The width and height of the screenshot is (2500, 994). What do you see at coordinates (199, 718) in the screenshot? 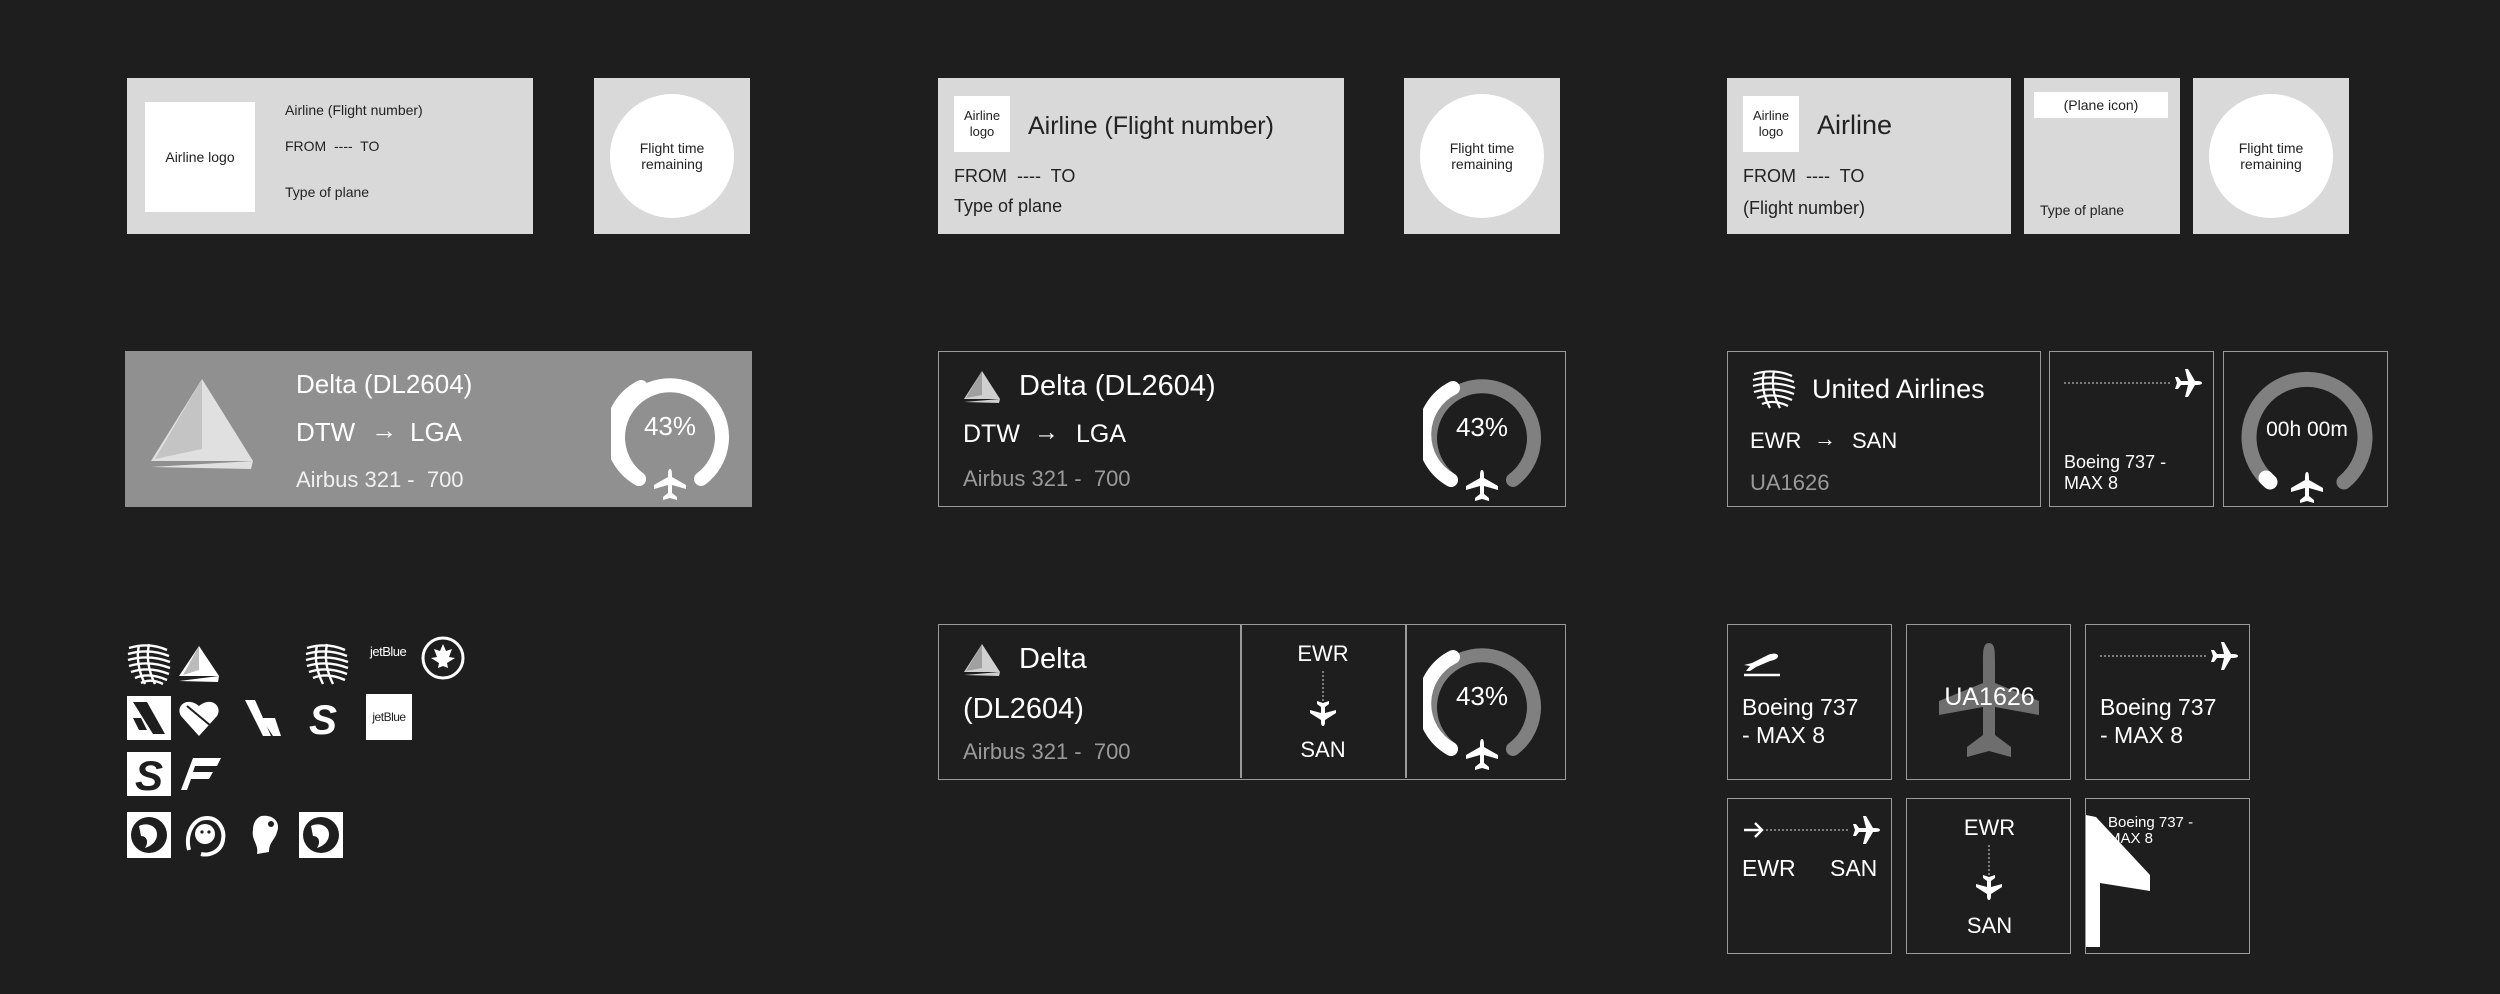
I see `southwest-heart-logo-icon` at bounding box center [199, 718].